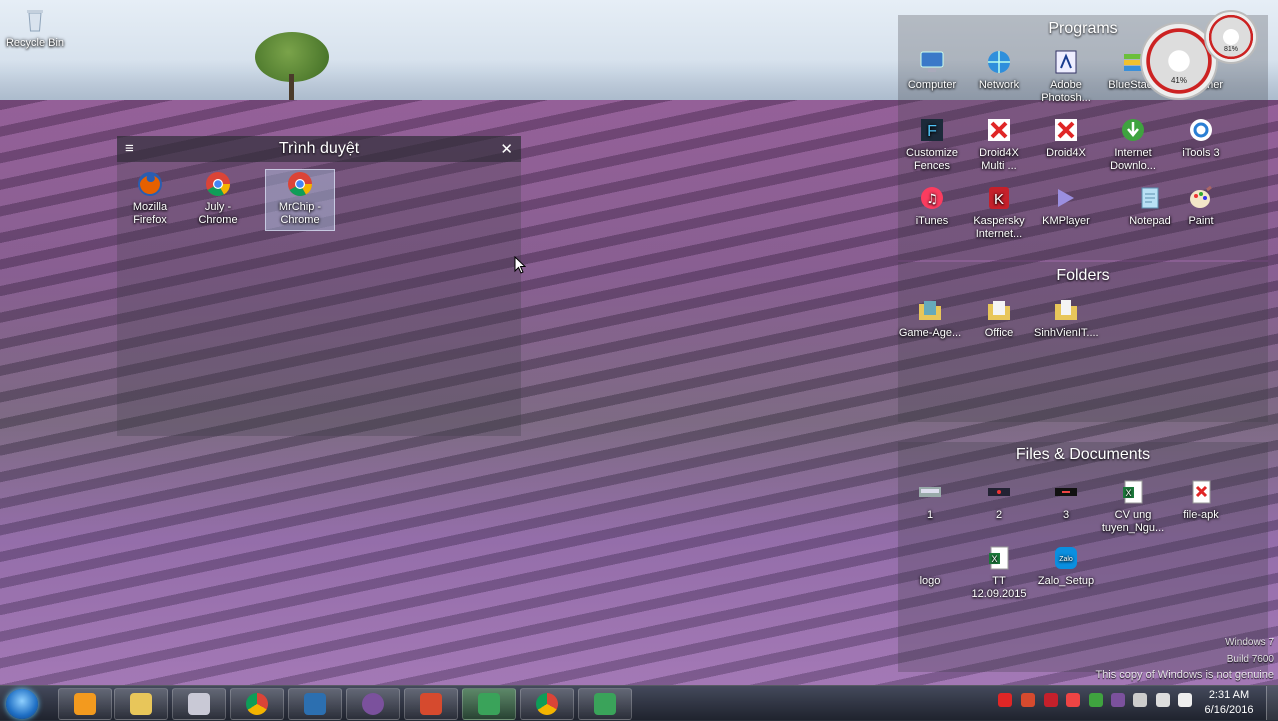  What do you see at coordinates (1201, 196) in the screenshot?
I see `paint-icon` at bounding box center [1201, 196].